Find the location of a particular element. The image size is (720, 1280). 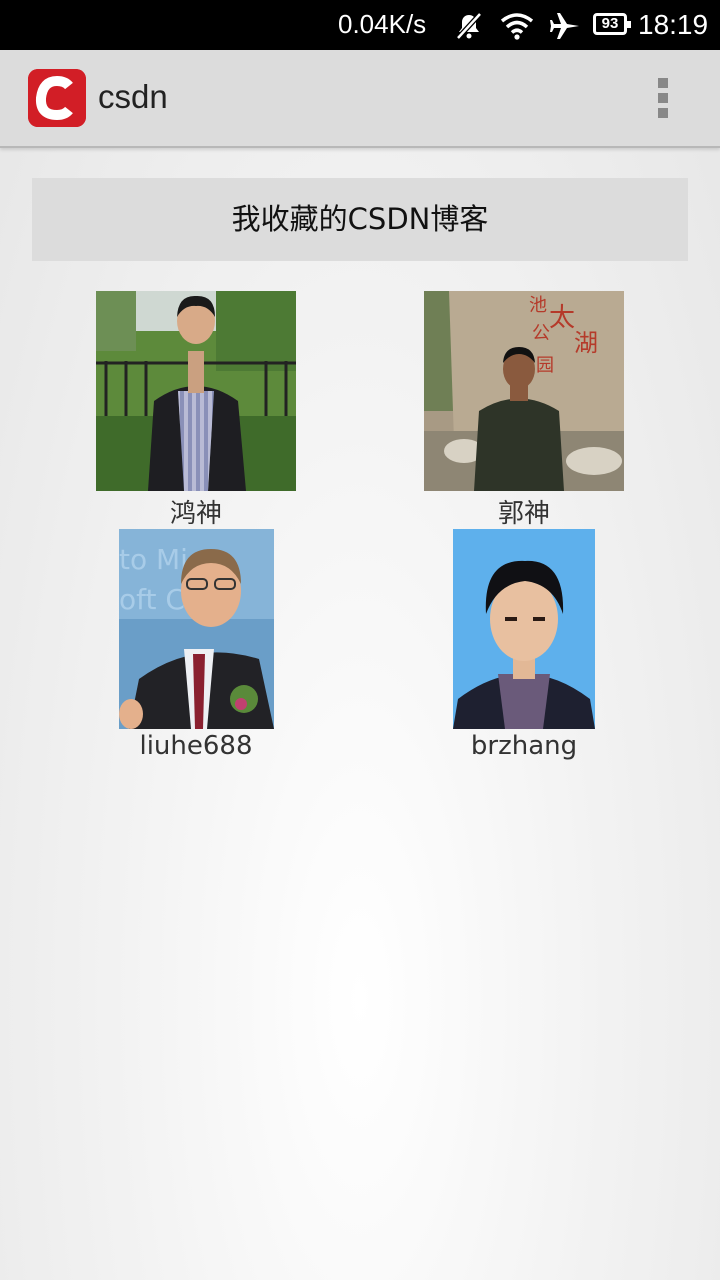

svg-text: 太 is located at coordinates (562, 318).